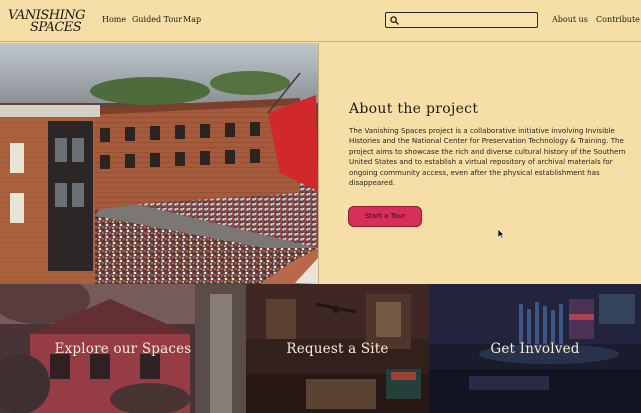 The height and width of the screenshot is (413, 641). Describe the element at coordinates (414, 109) in the screenshot. I see `about-title: About the project` at that location.